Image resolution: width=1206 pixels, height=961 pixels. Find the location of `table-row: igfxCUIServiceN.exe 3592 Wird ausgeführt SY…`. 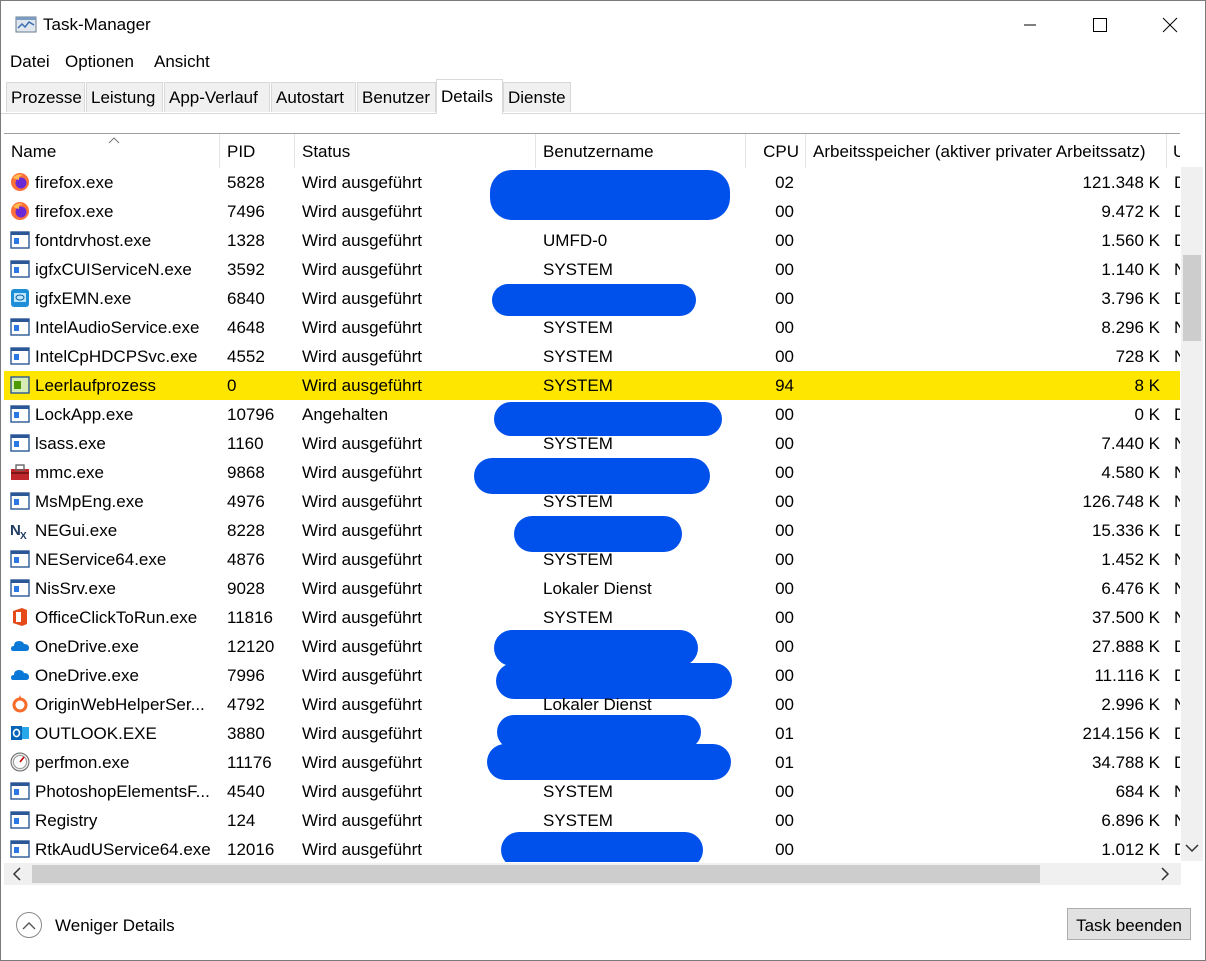

table-row: igfxCUIServiceN.exe 3592 Wird ausgeführt SY… is located at coordinates (592, 269).